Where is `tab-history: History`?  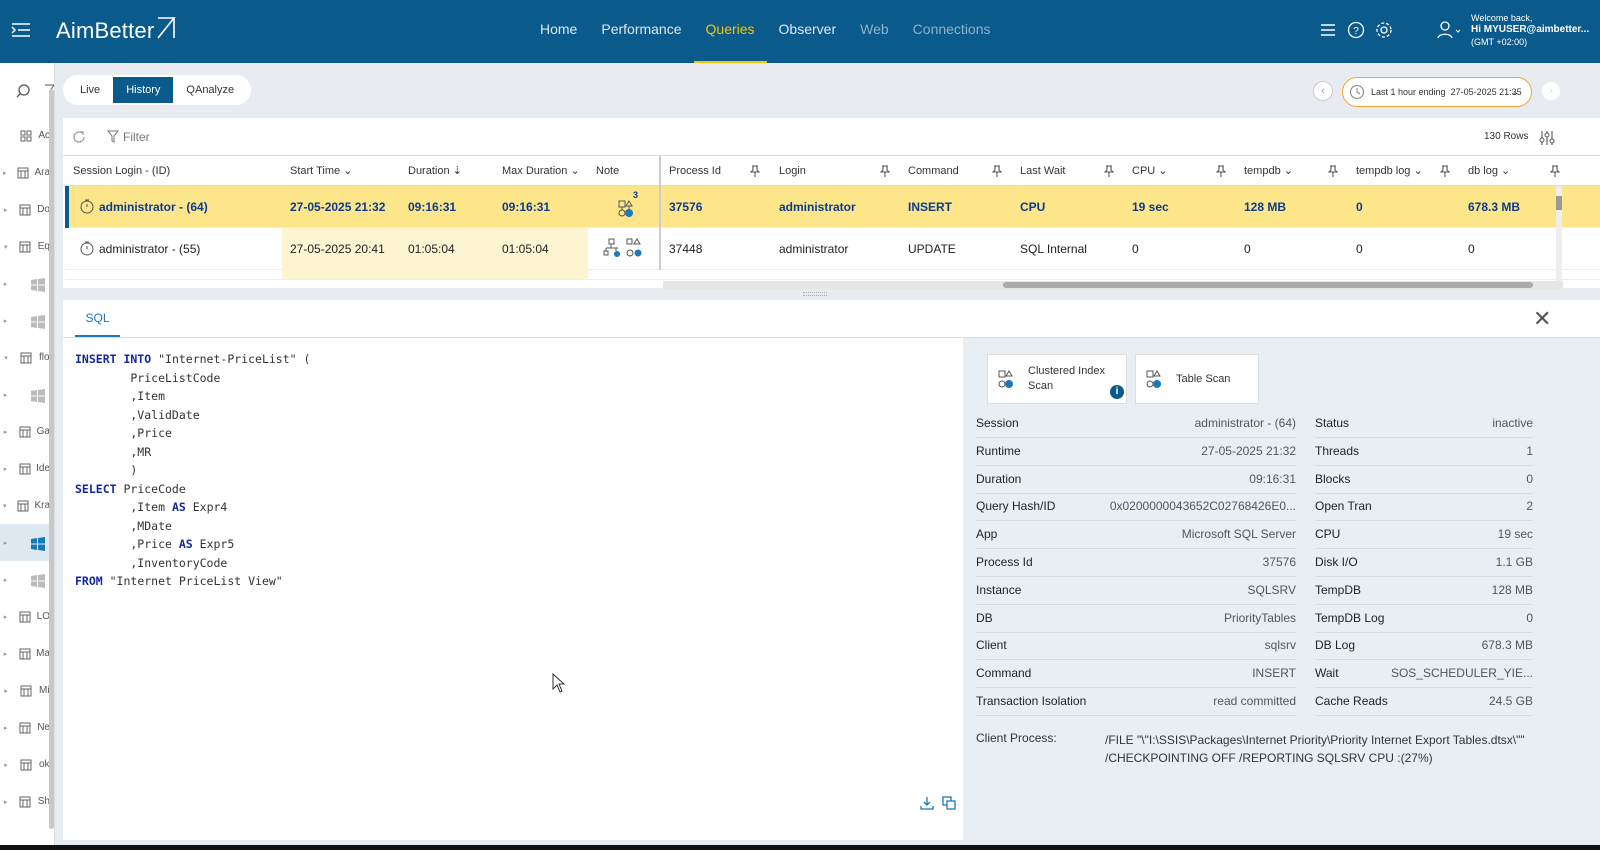 tab-history: History is located at coordinates (143, 90).